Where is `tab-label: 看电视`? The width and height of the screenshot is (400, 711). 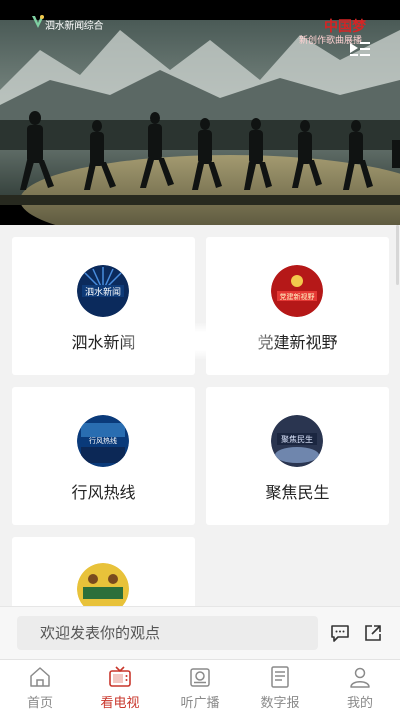
tab-label: 看电视 is located at coordinates (120, 703).